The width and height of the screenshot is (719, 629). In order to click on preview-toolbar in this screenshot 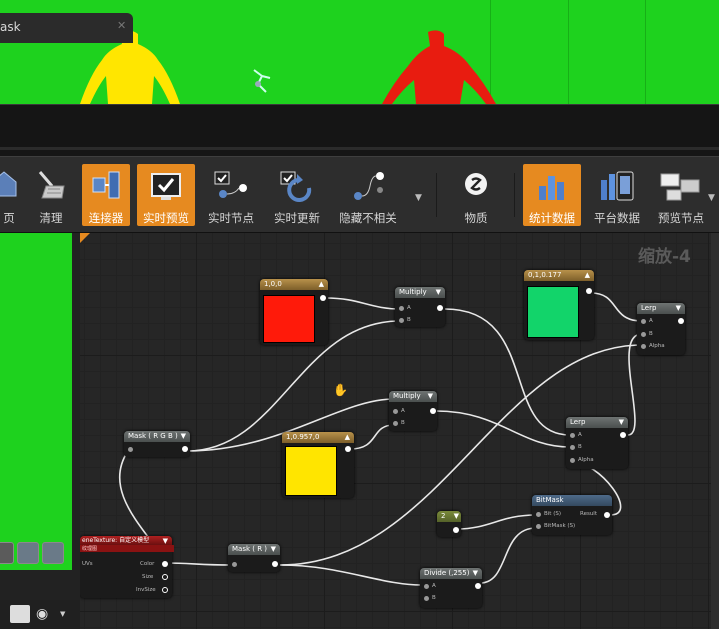, I will do `click(36, 555)`.